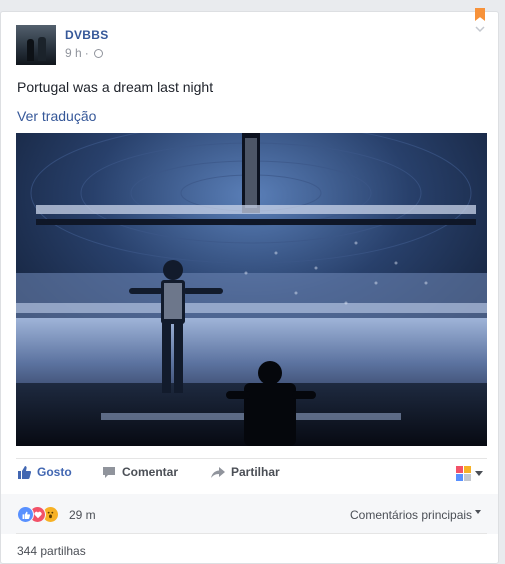  What do you see at coordinates (73, 53) in the screenshot?
I see `timestamp-link: 9 h` at bounding box center [73, 53].